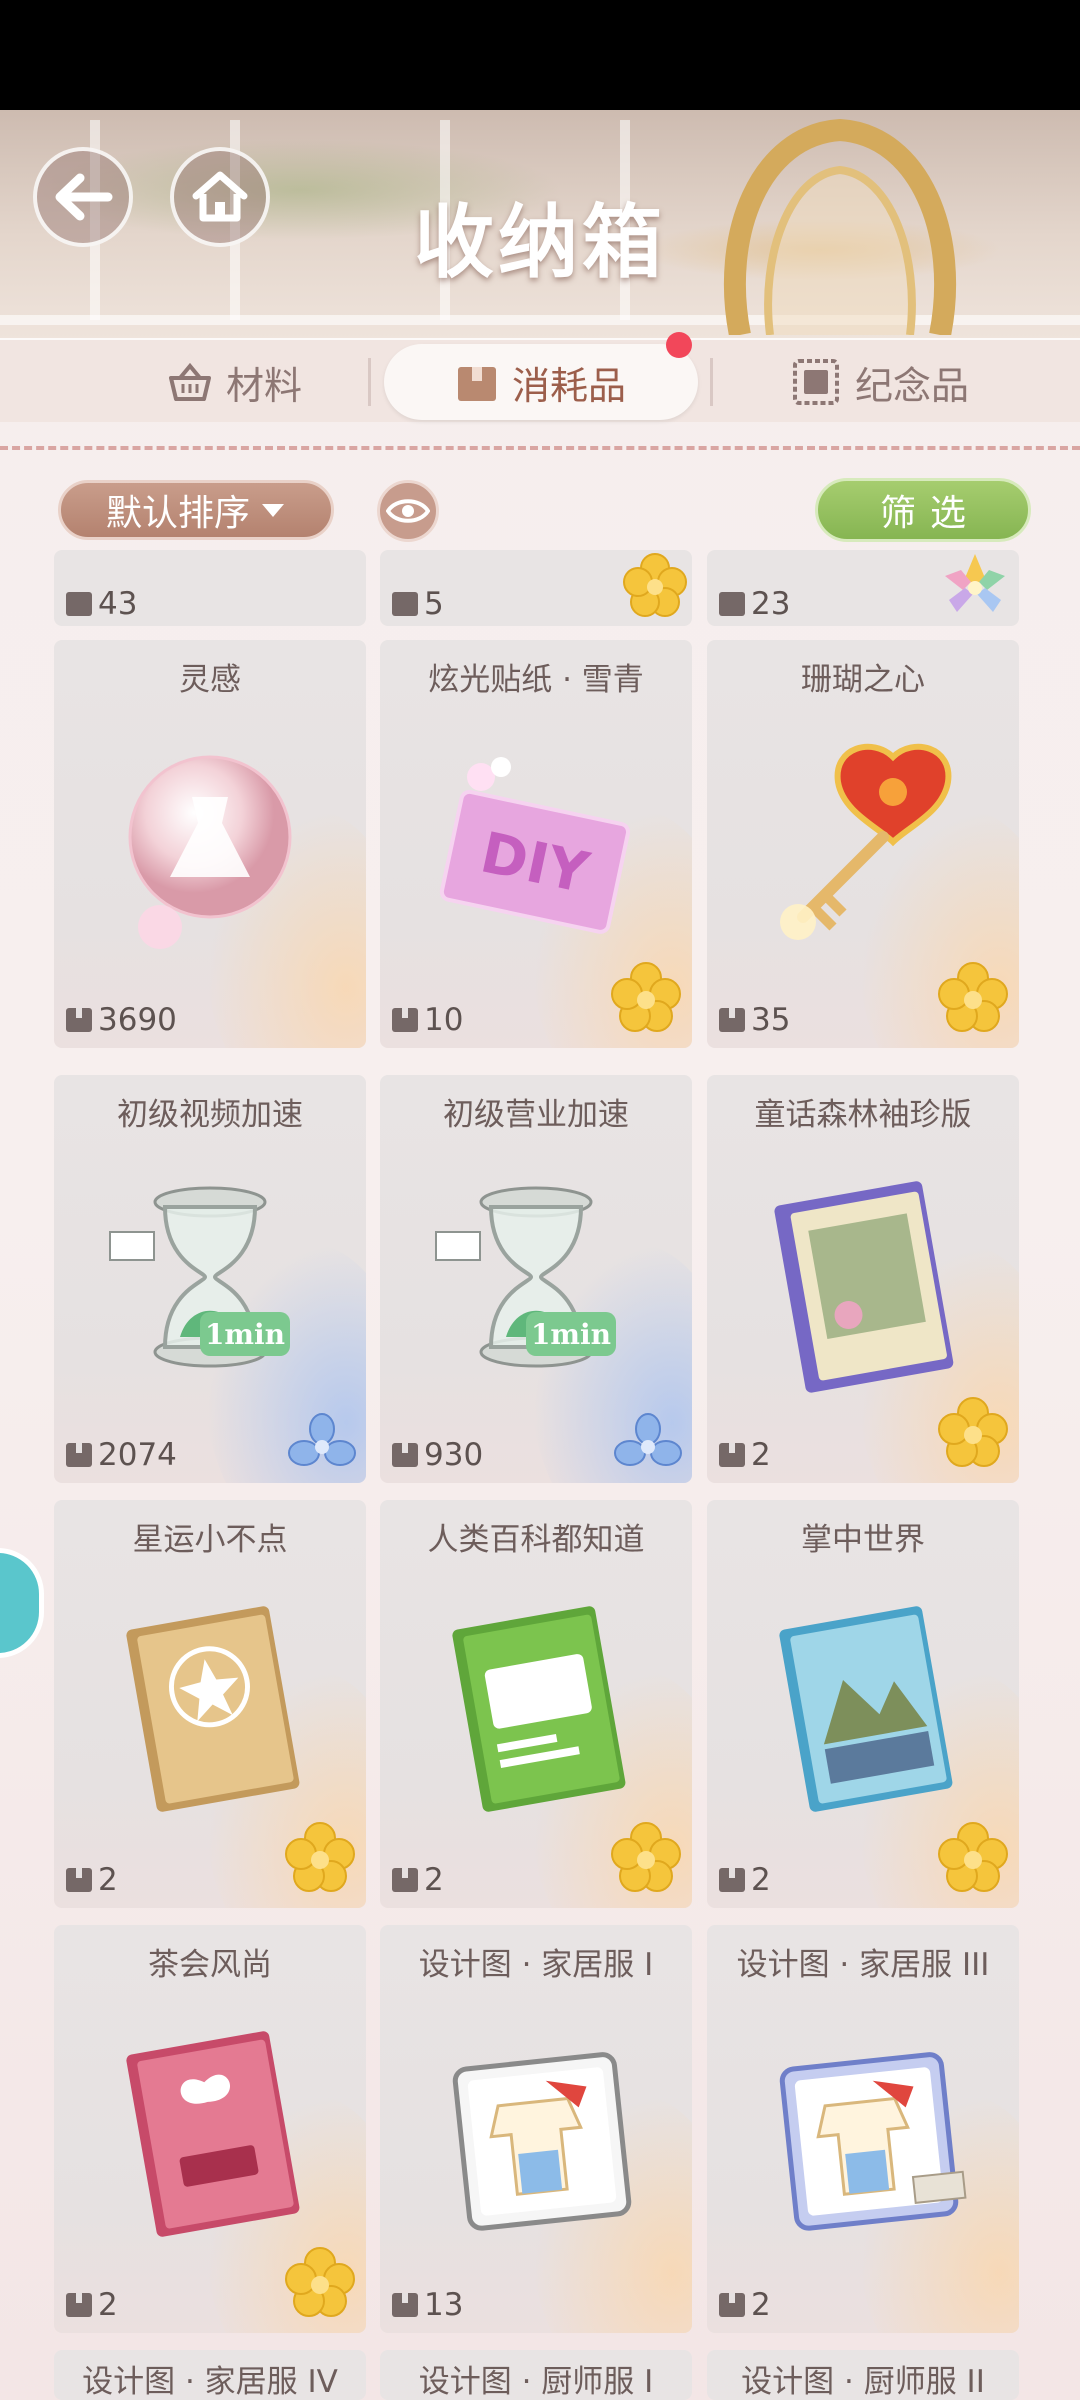 This screenshot has width=1080, height=2400. Describe the element at coordinates (540, 55) in the screenshot. I see `status-bar` at that location.